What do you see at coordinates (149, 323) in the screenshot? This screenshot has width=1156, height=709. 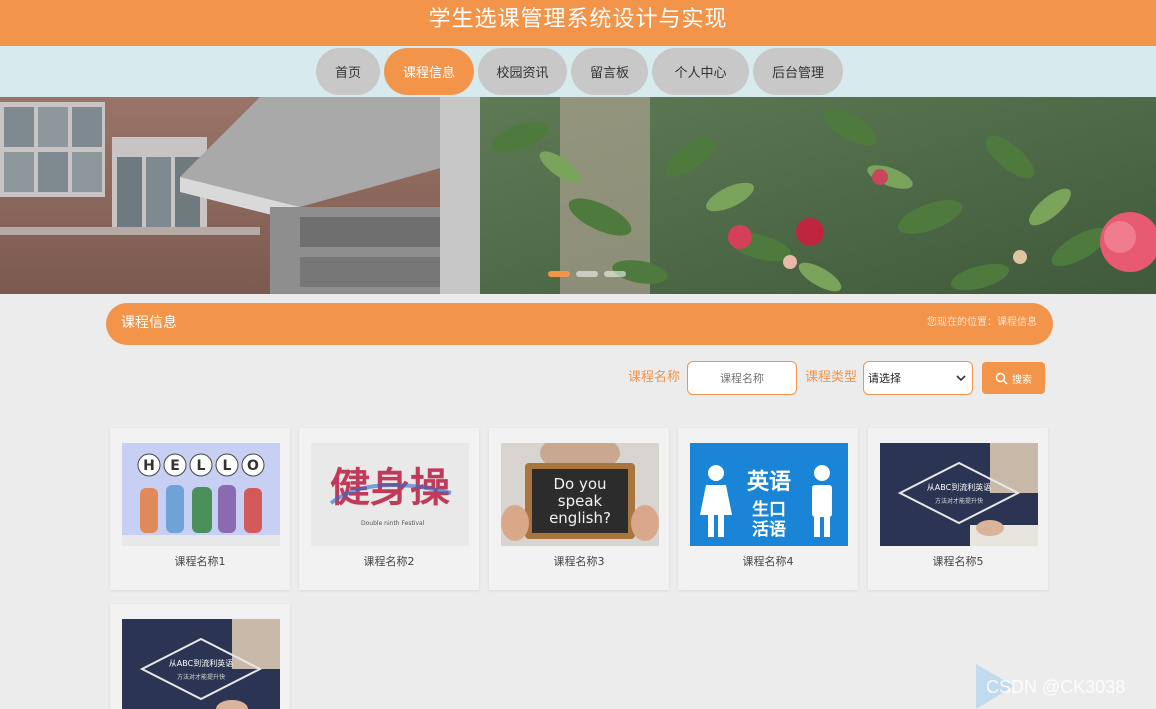 I see `section-title: 课程信息` at bounding box center [149, 323].